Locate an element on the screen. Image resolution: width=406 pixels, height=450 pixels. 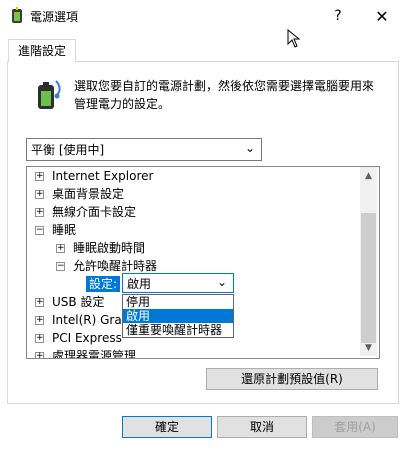
tree-item-label: 無線介面卡設定 is located at coordinates (94, 212).